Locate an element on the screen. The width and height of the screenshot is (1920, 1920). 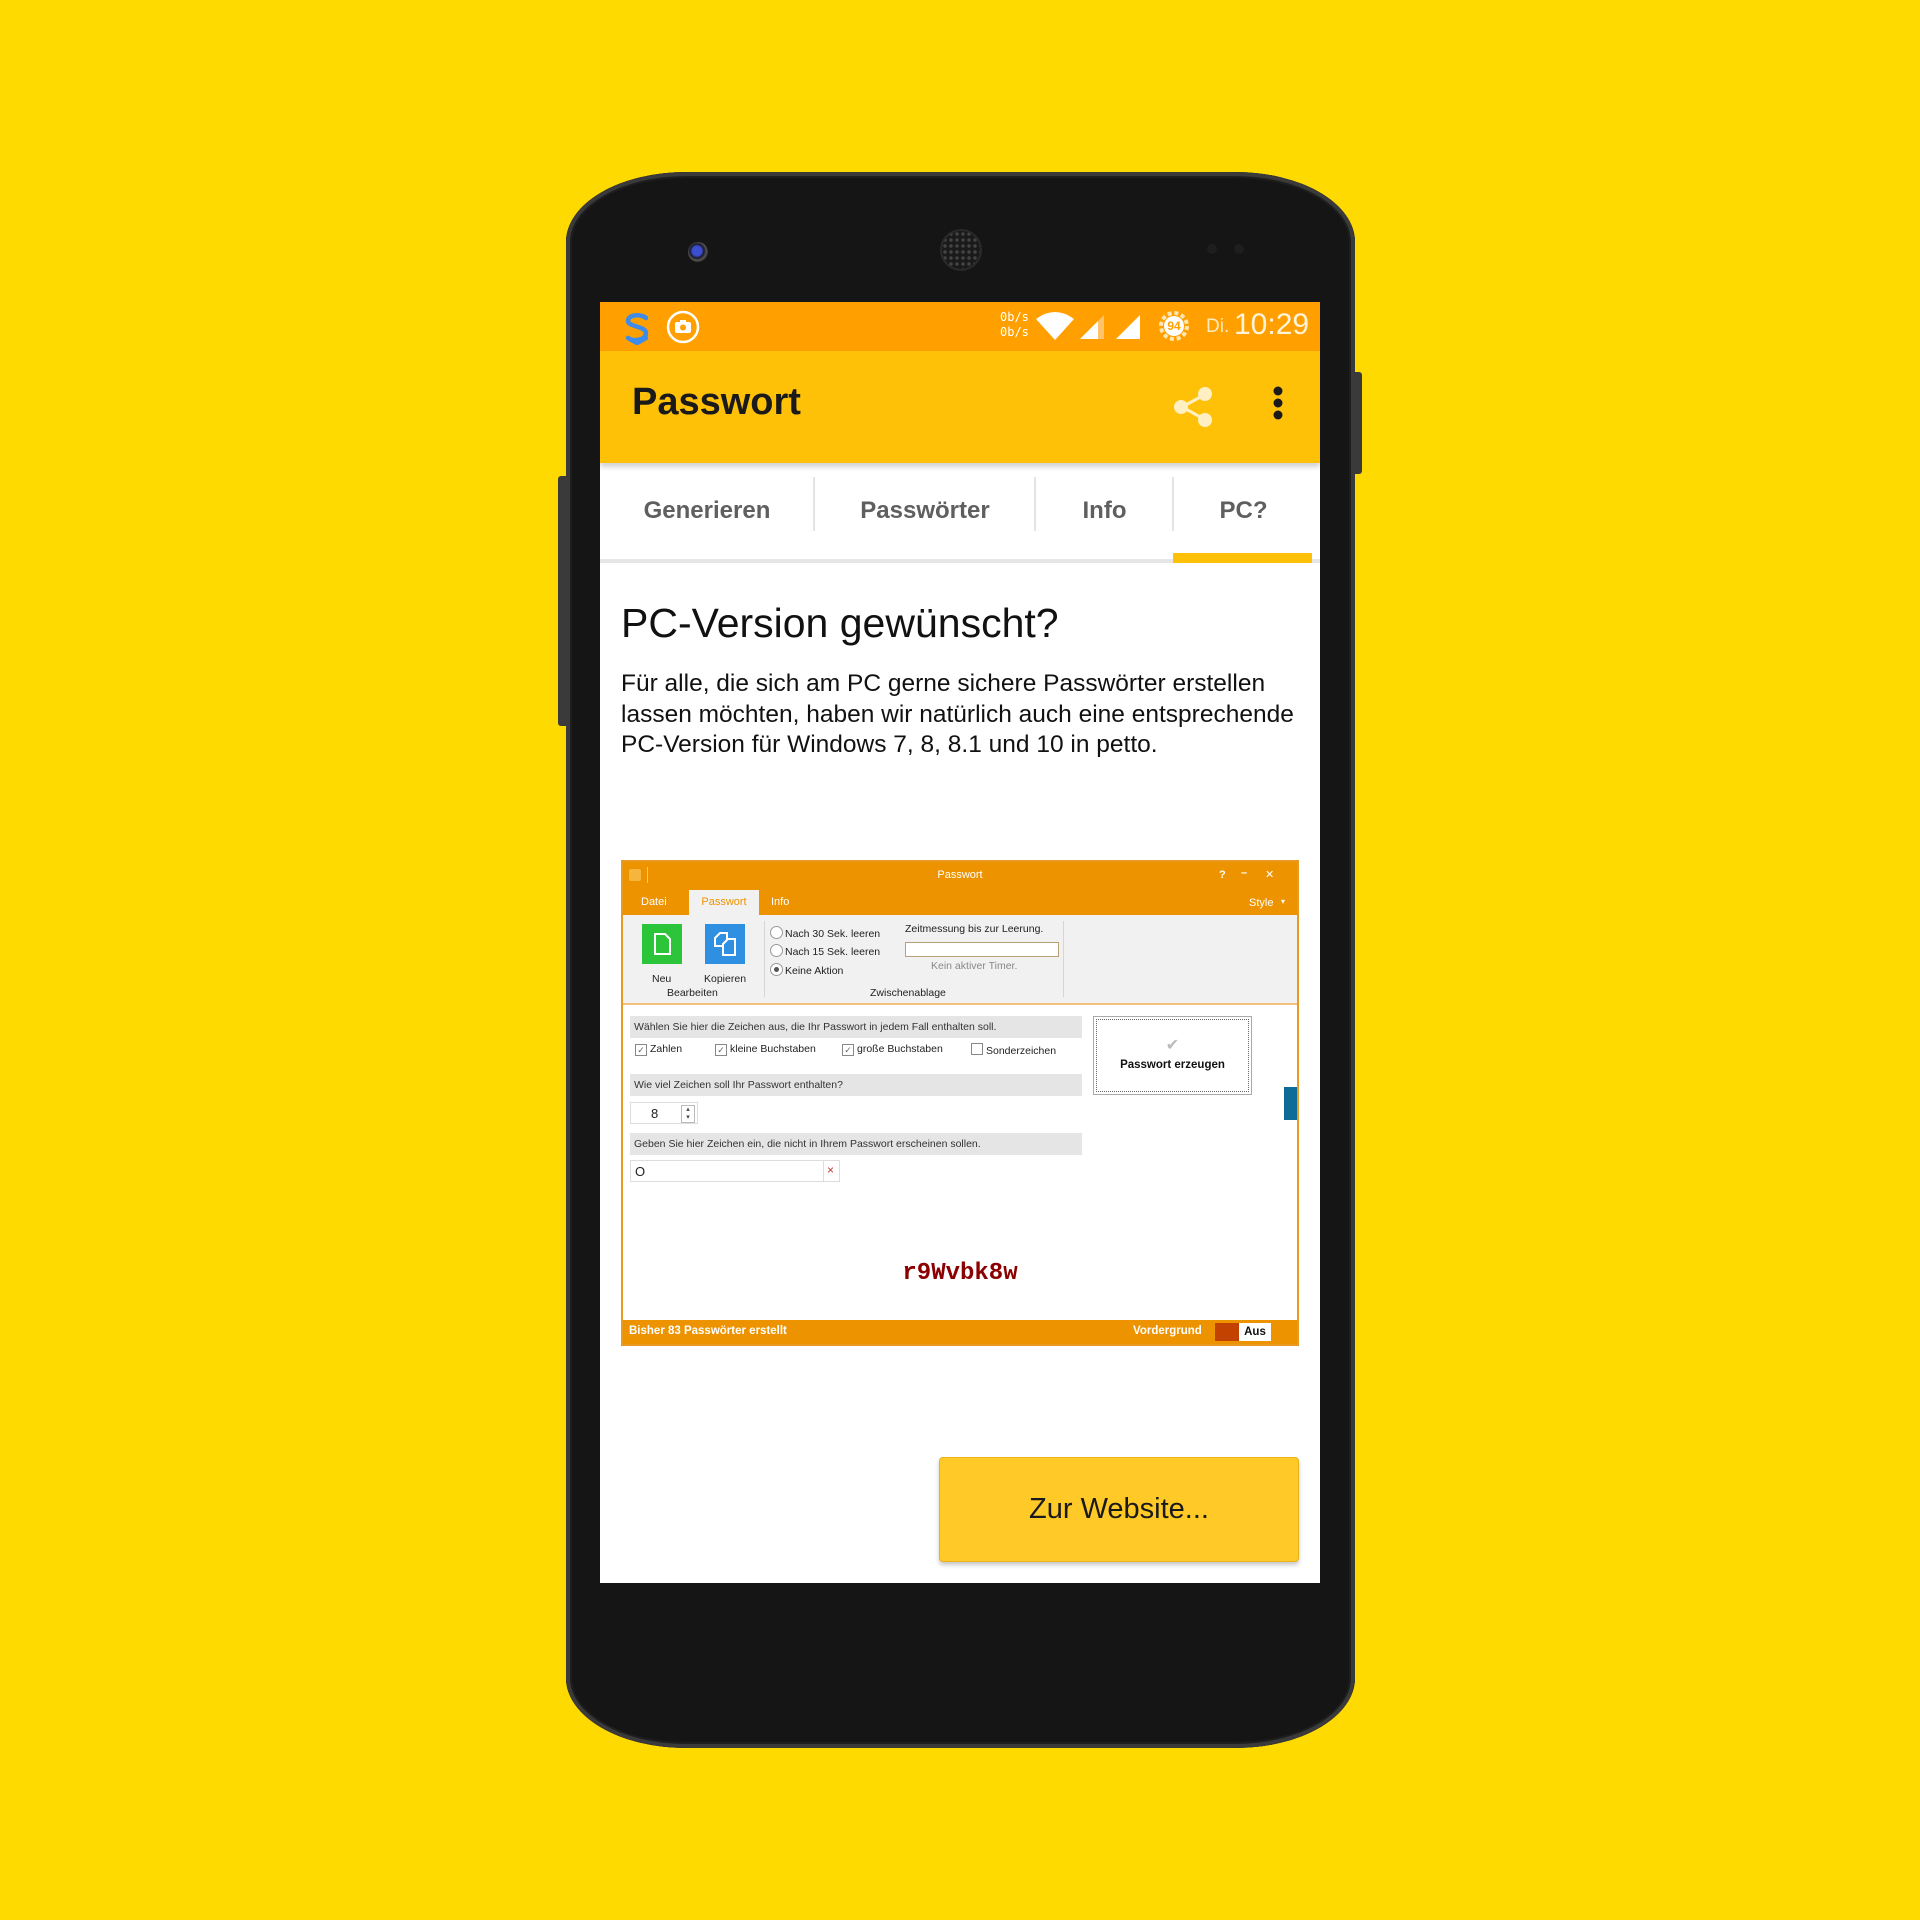
toggle-switch-track is located at coordinates (1227, 1332).